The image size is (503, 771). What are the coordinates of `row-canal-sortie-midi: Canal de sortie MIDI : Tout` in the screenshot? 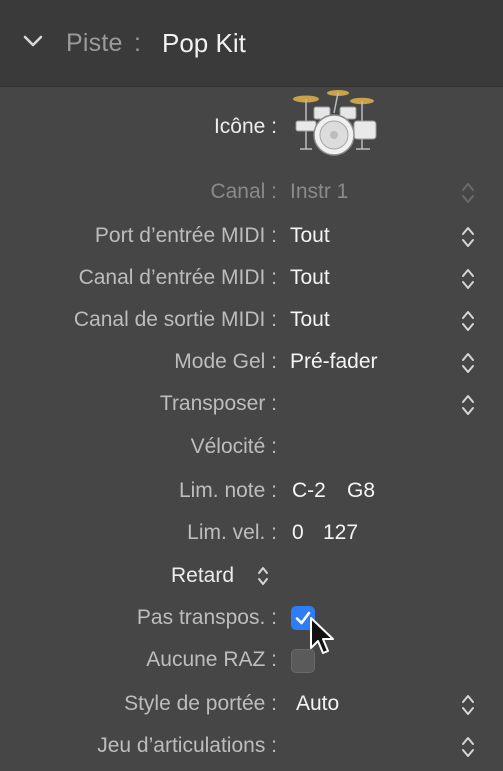 It's located at (251, 320).